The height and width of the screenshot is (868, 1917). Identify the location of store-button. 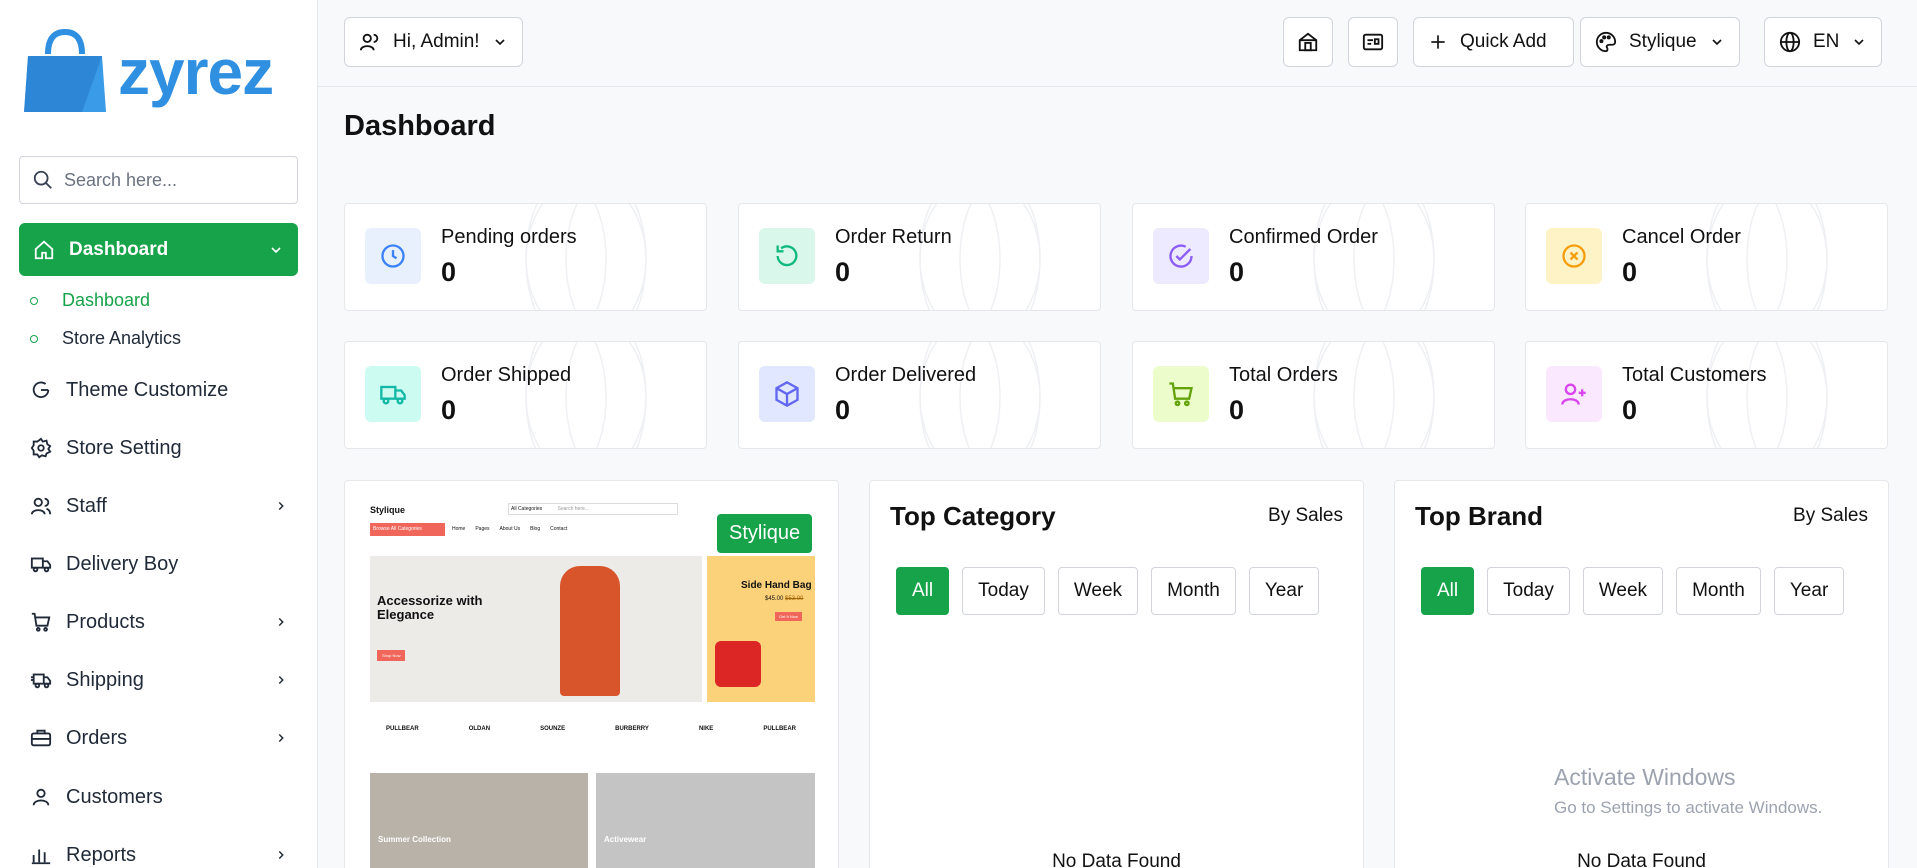
(1308, 42).